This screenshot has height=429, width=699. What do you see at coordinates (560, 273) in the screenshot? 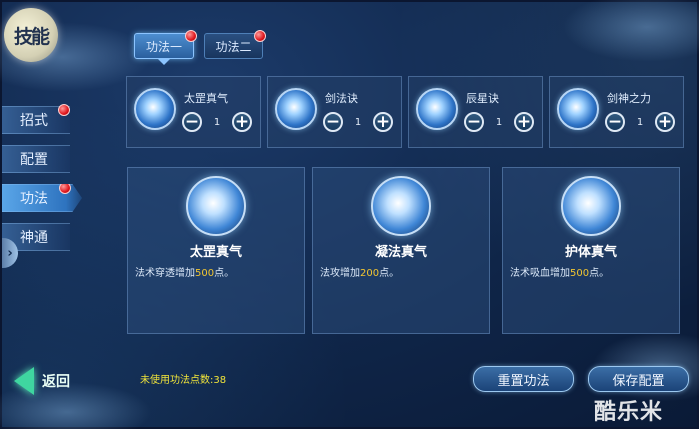
I see `bonus-description: 法术吸血增加500点。` at bounding box center [560, 273].